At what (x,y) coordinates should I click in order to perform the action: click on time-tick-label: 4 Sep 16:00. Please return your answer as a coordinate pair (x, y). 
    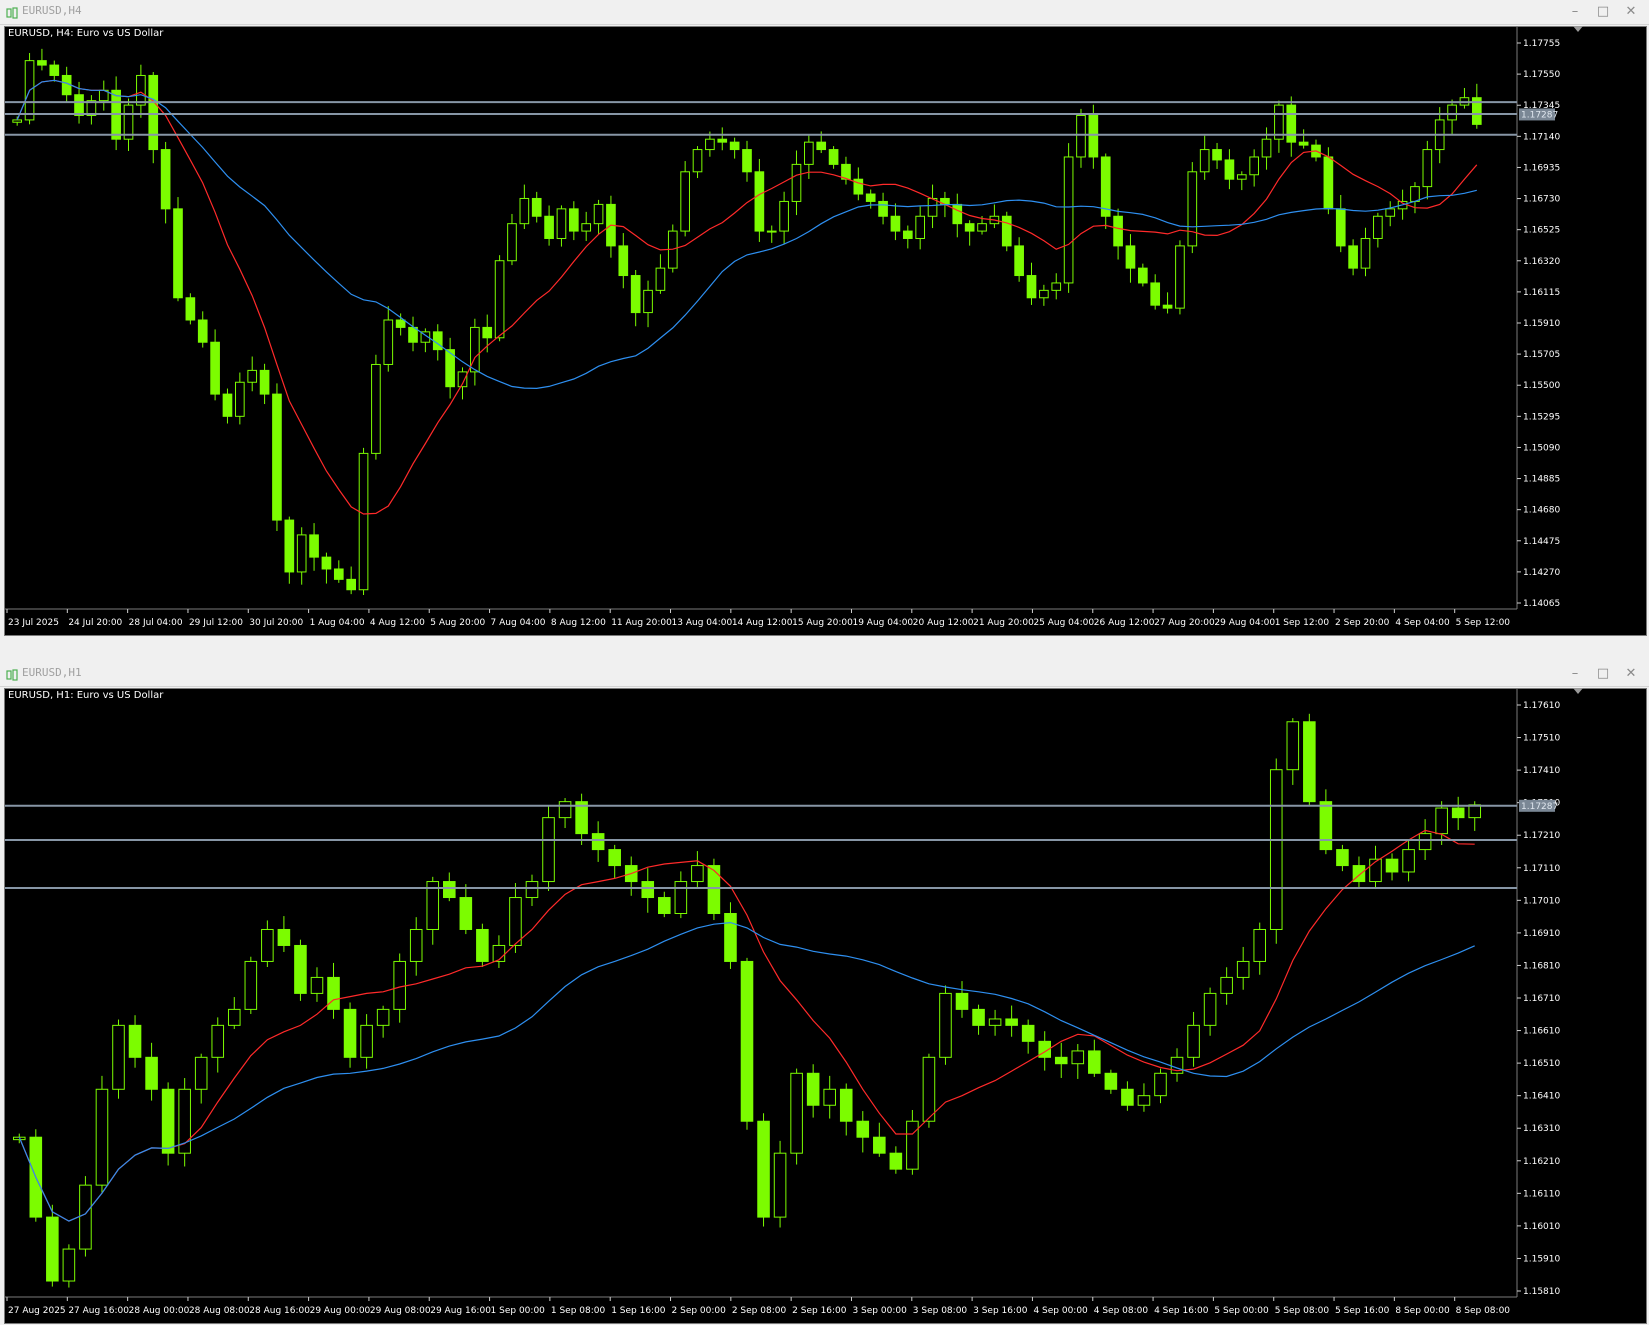
    Looking at the image, I should click on (1181, 1311).